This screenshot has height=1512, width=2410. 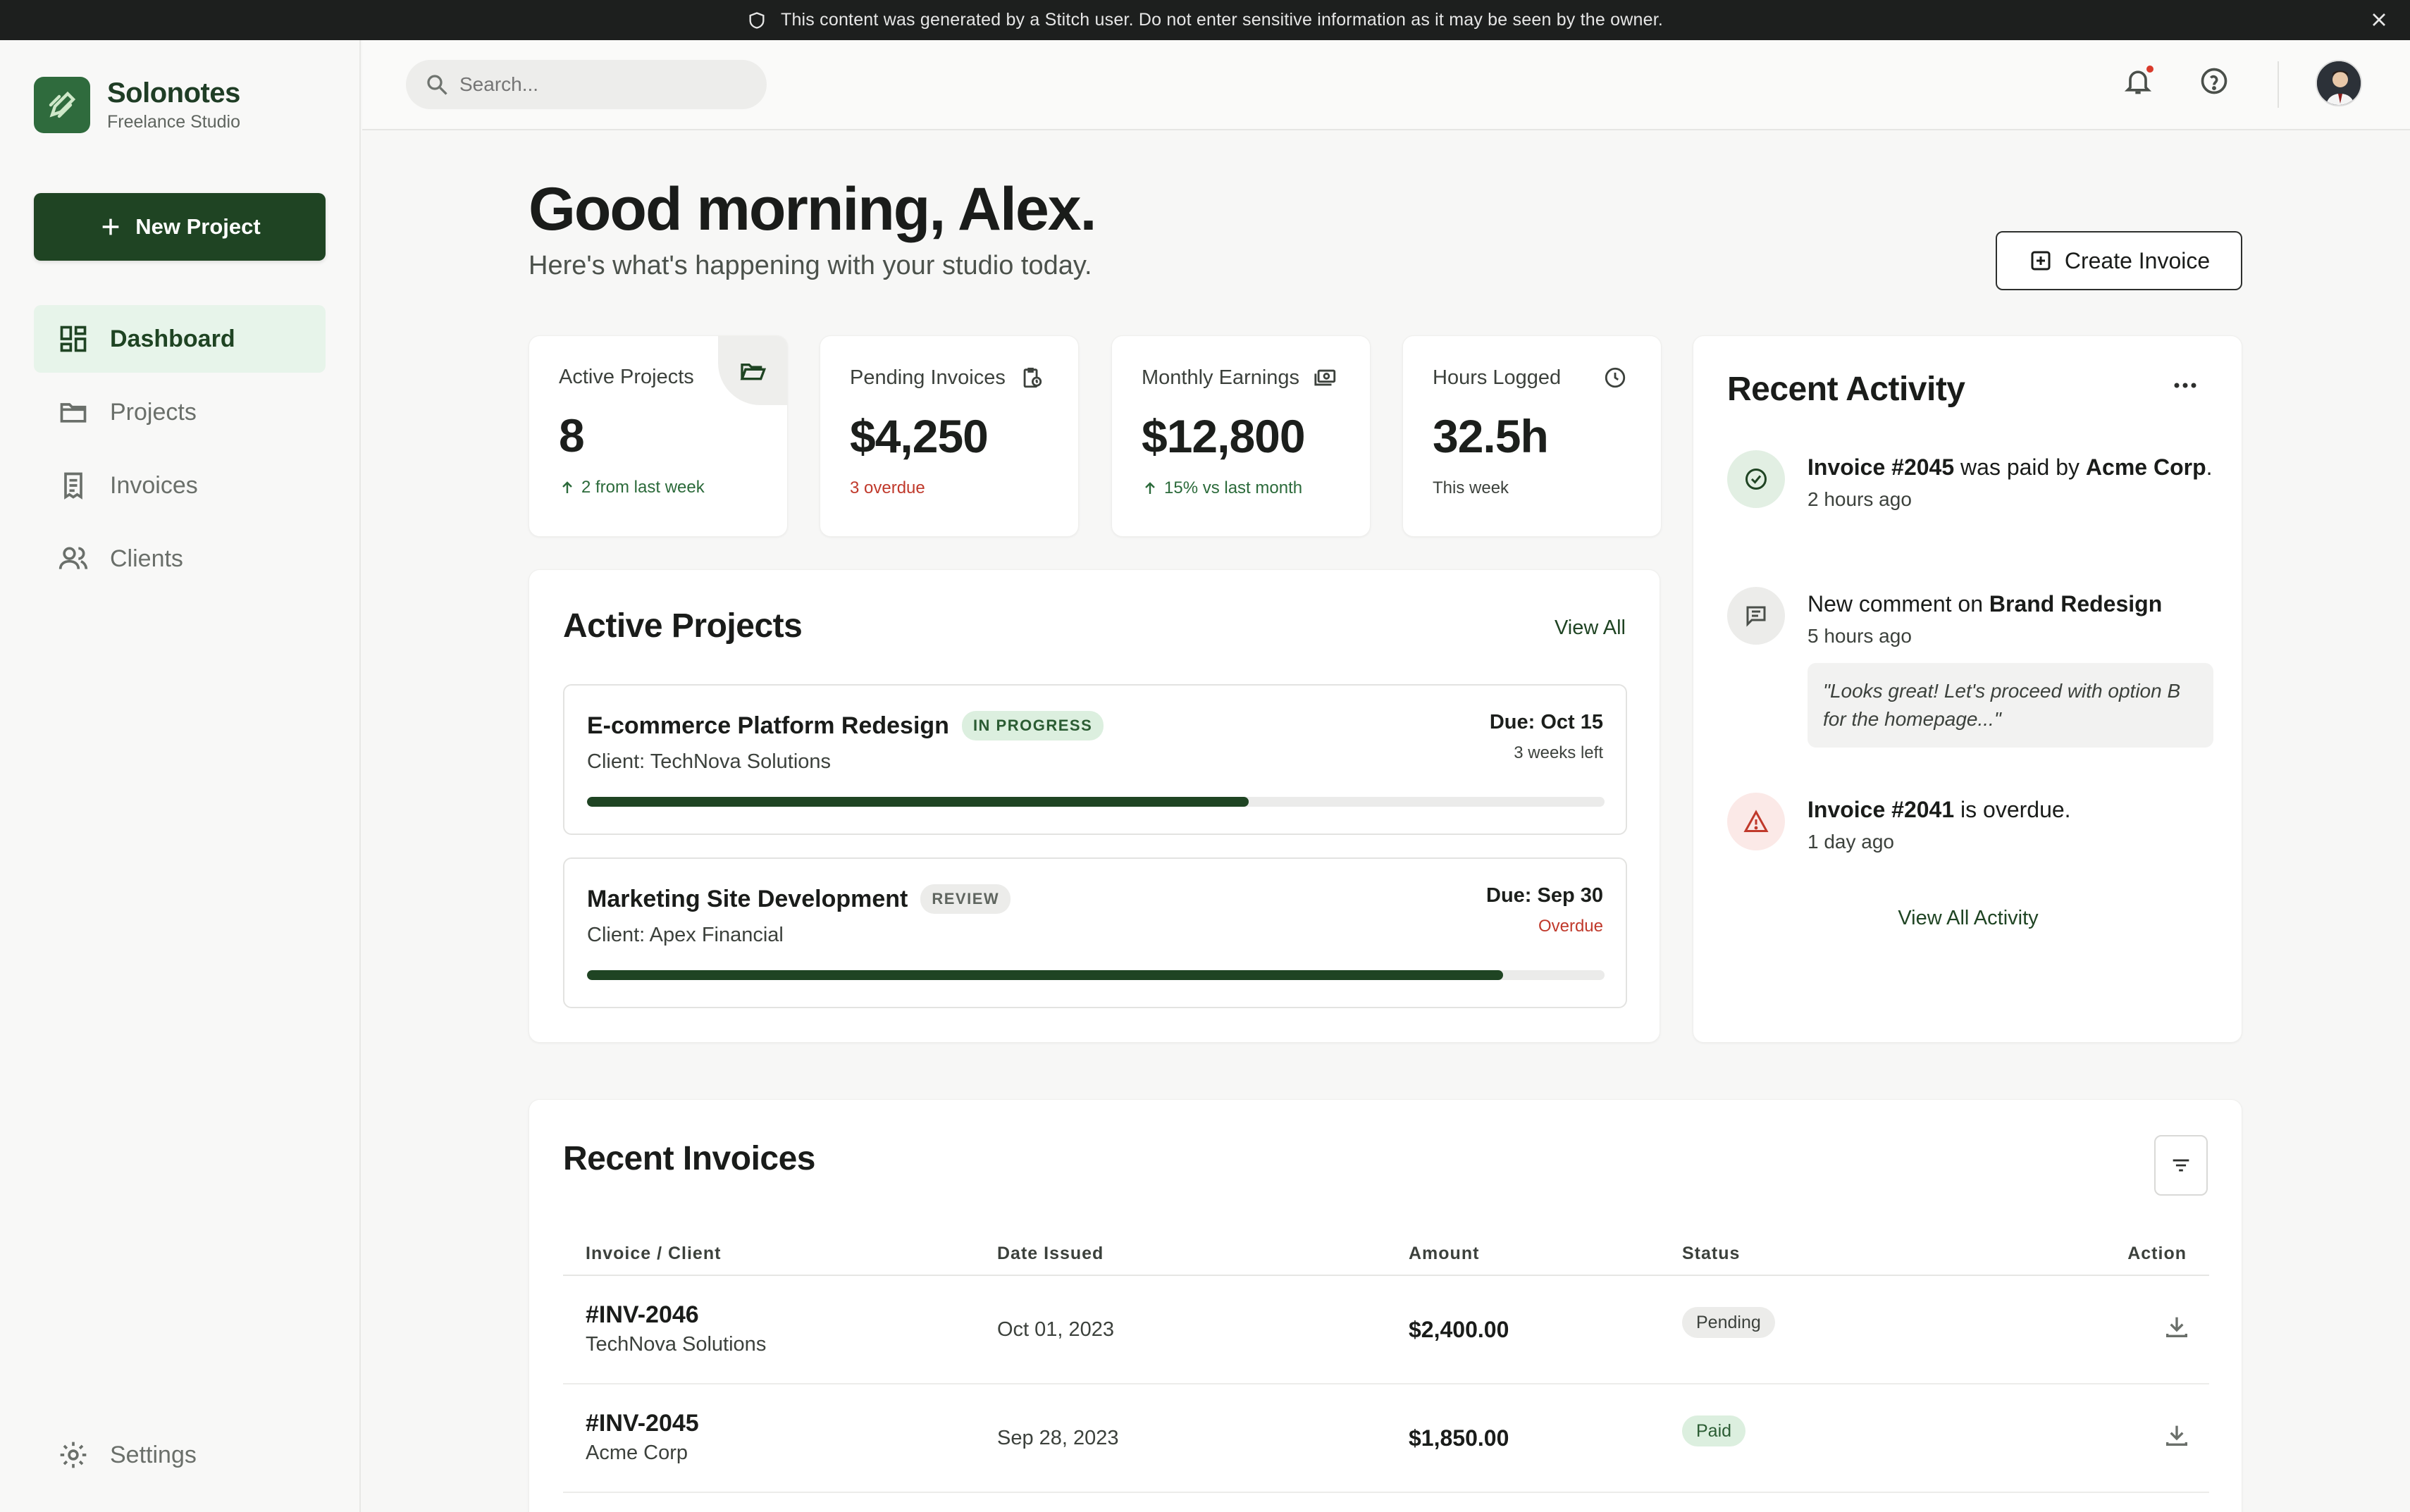 I want to click on sidebar-item-invoices: Invoices, so click(x=180, y=485).